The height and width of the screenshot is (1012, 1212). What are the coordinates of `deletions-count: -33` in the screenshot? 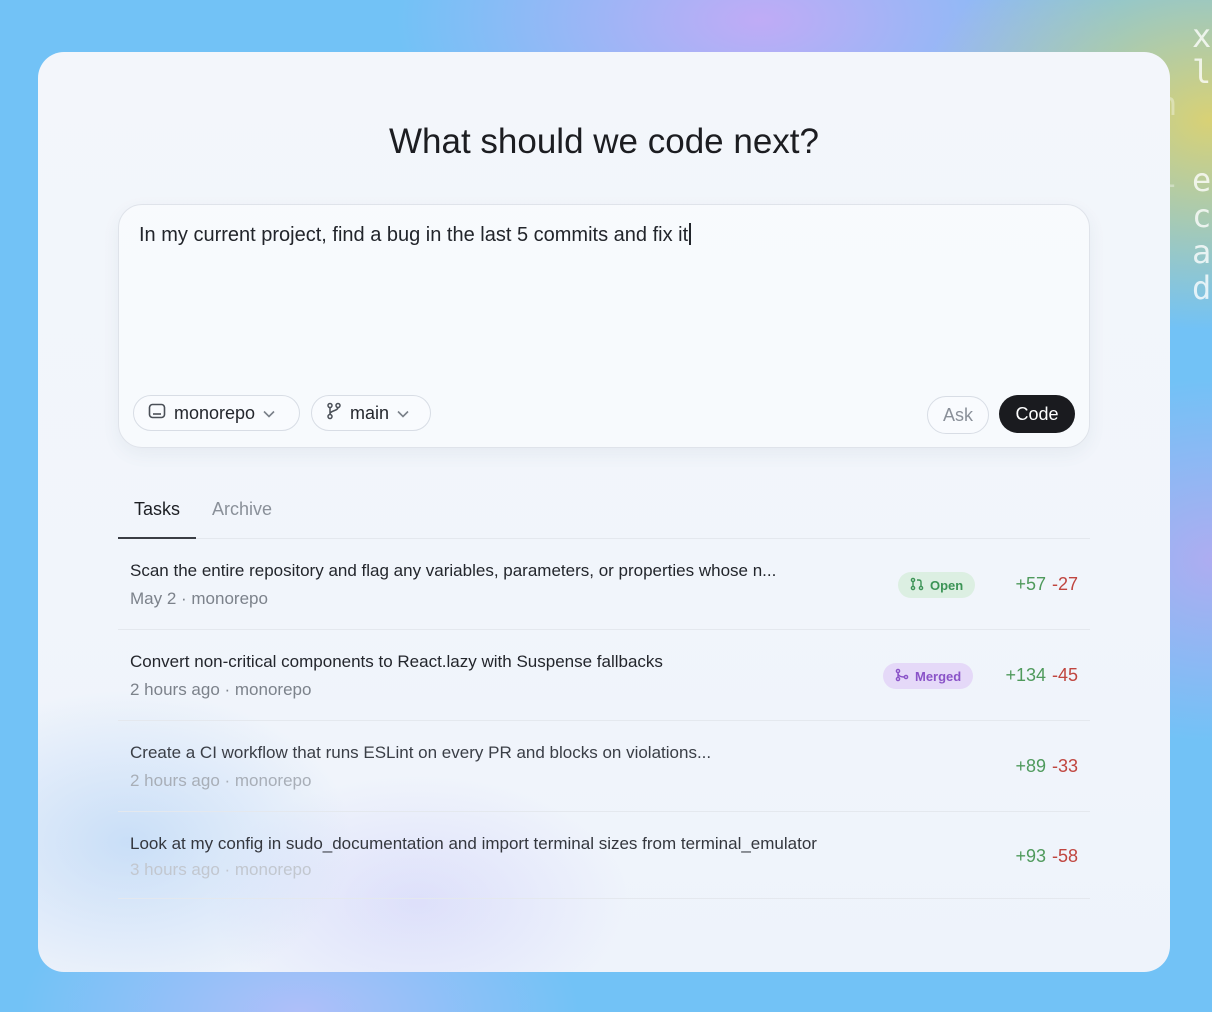 It's located at (1064, 766).